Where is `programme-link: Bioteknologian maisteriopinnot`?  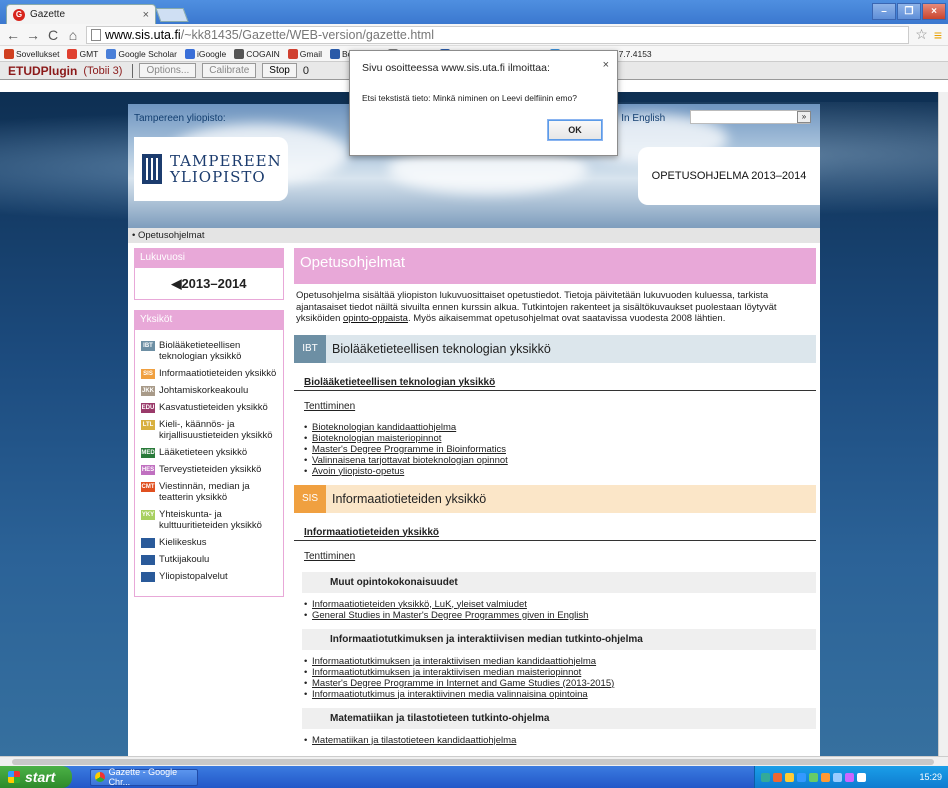
programme-link: Bioteknologian maisteriopinnot is located at coordinates (560, 438).